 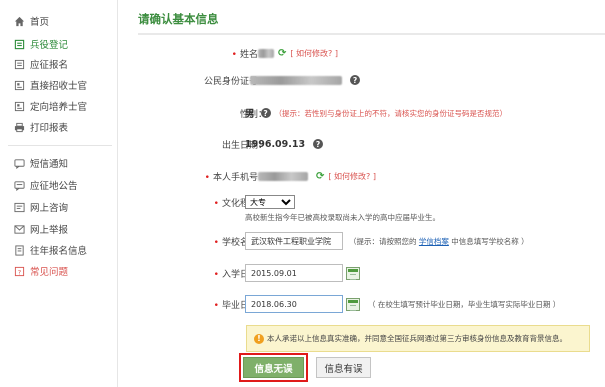 I want to click on sidebar-item-label: 首页, so click(x=40, y=22).